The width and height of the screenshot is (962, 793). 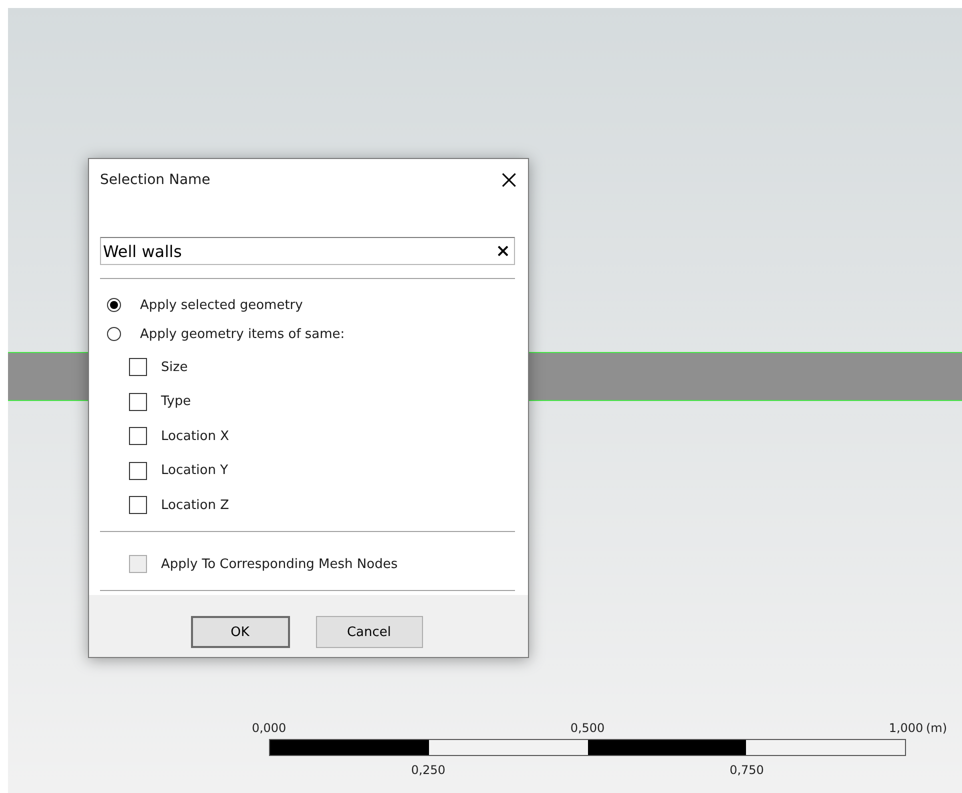 I want to click on scale-label: 0,000, so click(x=269, y=728).